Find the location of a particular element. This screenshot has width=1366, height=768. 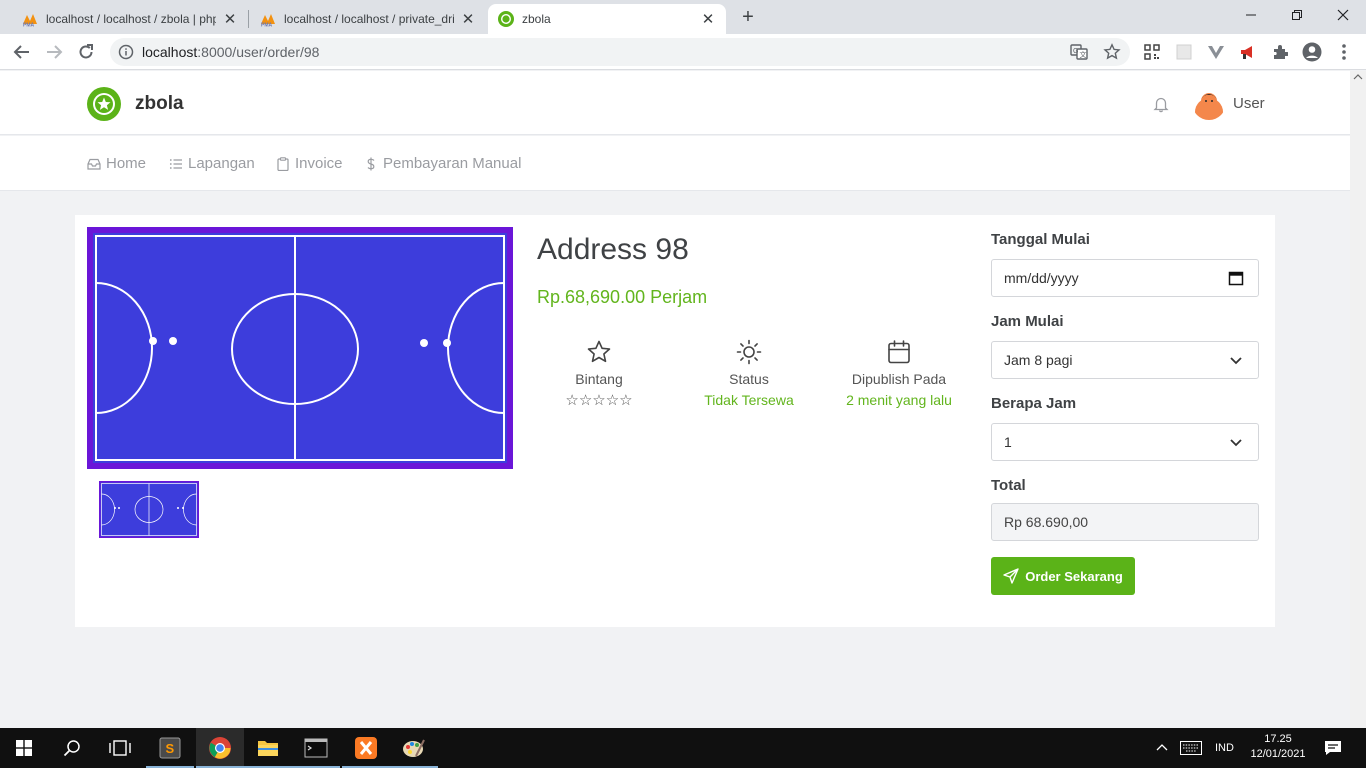

taskbar-paint is located at coordinates (414, 748).